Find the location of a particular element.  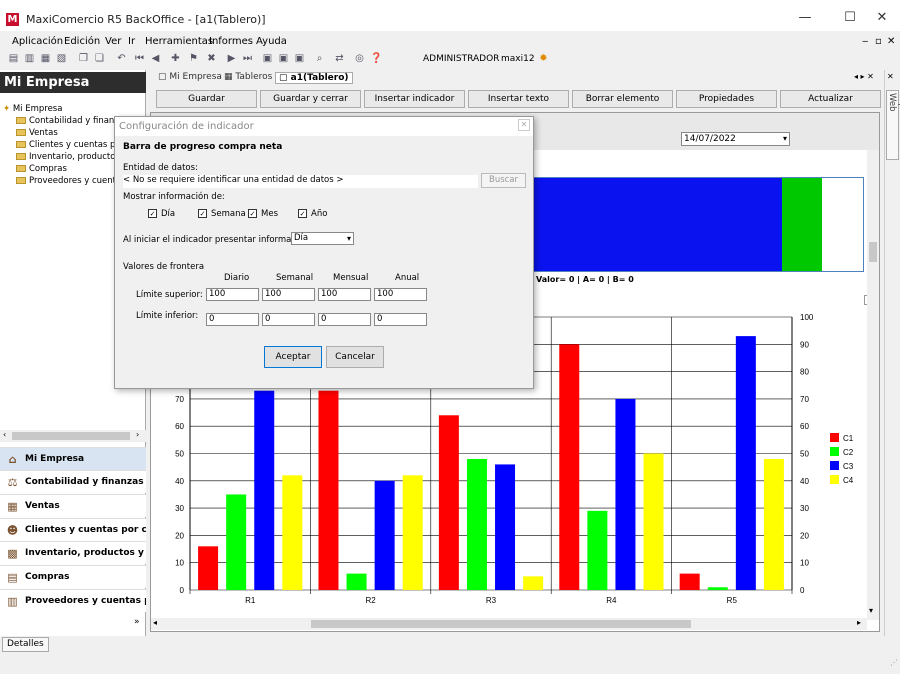

tab-nav-icons: ◂ ▸ ✕ is located at coordinates (864, 76).